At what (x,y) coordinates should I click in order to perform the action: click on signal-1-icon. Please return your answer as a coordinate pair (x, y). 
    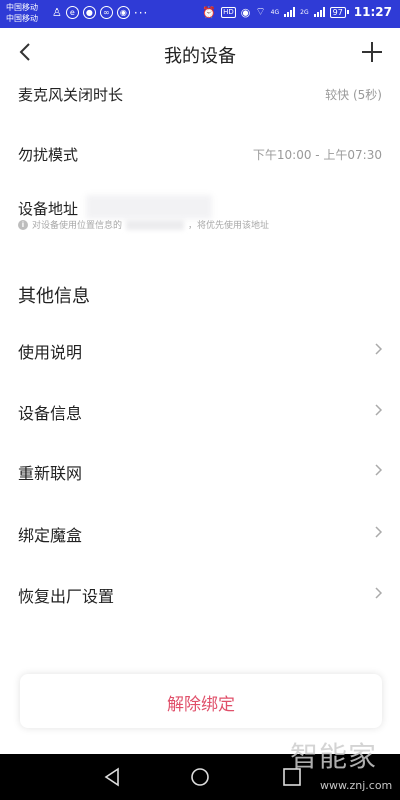
    Looking at the image, I should click on (290, 12).